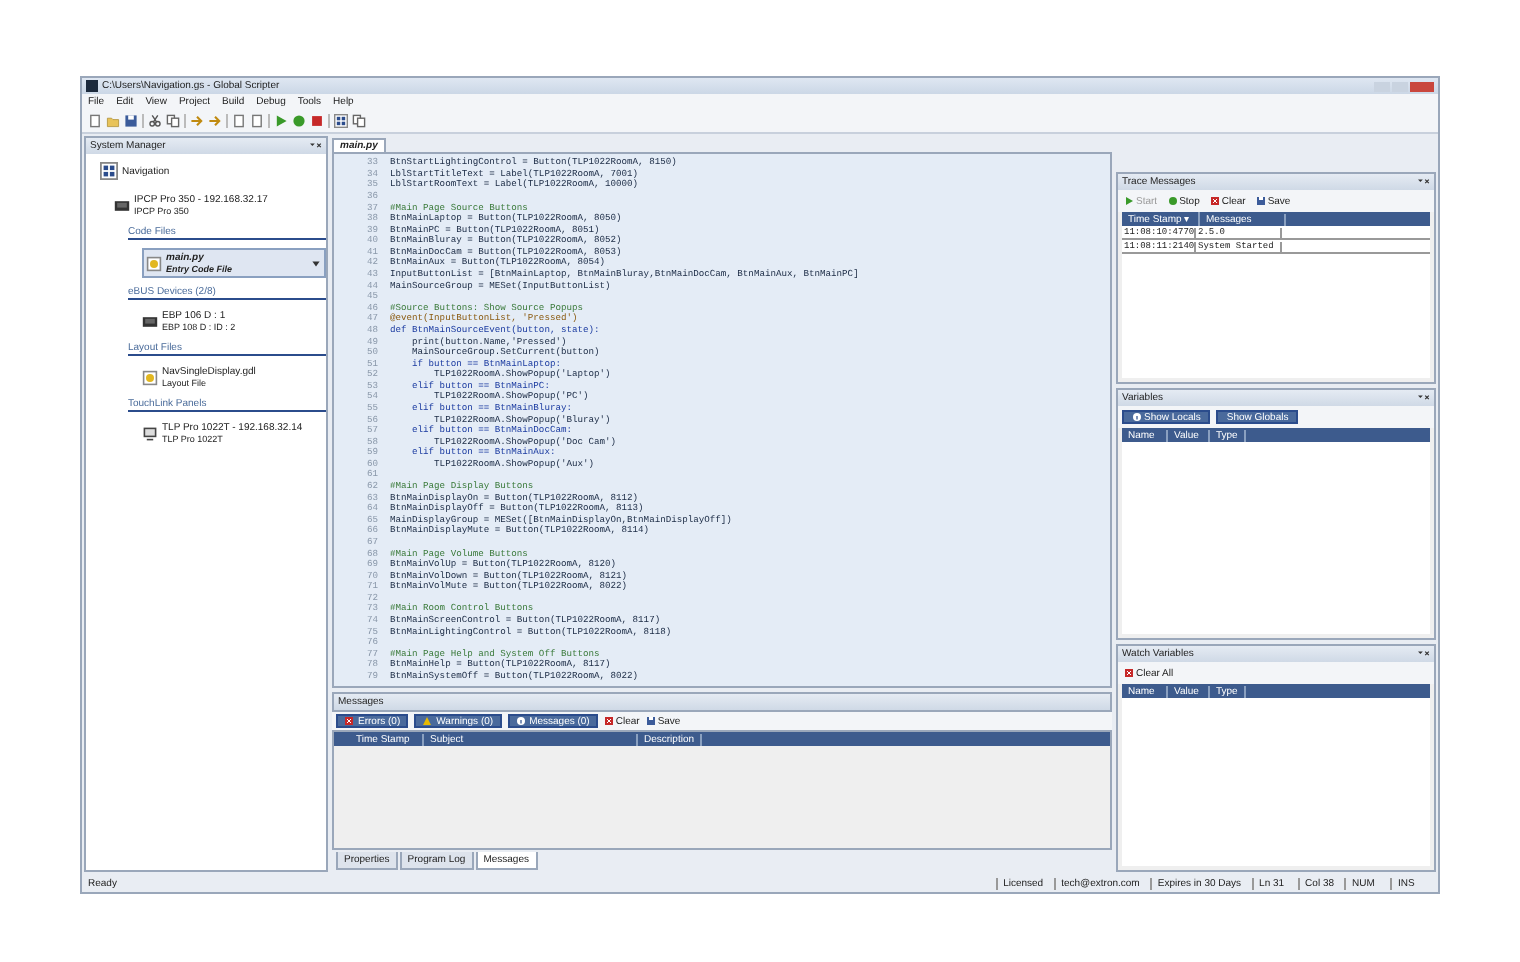  Describe the element at coordinates (109, 171) in the screenshot. I see `grid-icon` at that location.